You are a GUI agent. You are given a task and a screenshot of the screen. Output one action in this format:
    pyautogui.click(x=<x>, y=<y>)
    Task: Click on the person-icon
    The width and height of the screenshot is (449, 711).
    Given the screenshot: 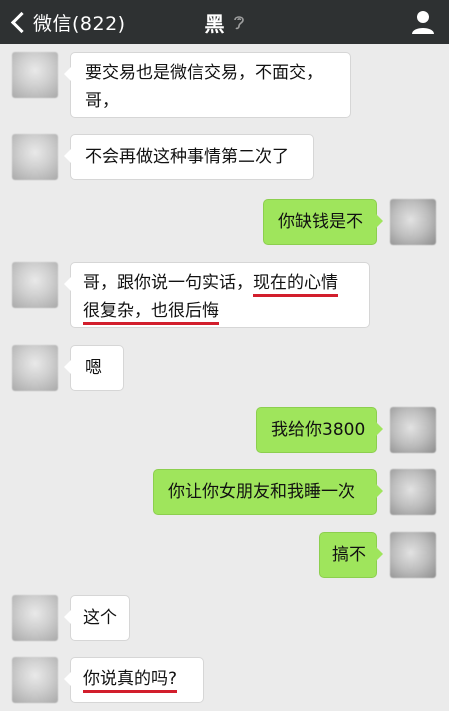 What is the action you would take?
    pyautogui.click(x=423, y=22)
    